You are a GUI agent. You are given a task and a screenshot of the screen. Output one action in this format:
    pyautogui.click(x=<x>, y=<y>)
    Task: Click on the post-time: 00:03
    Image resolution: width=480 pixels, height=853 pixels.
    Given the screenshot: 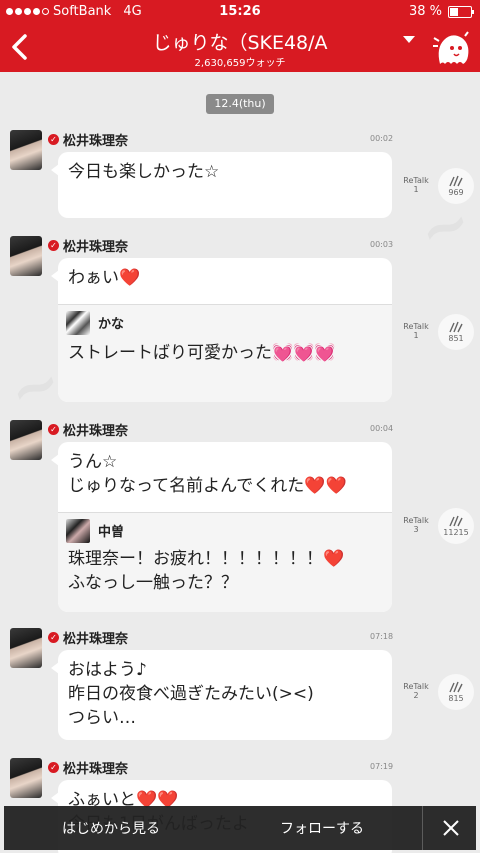 What is the action you would take?
    pyautogui.click(x=382, y=244)
    